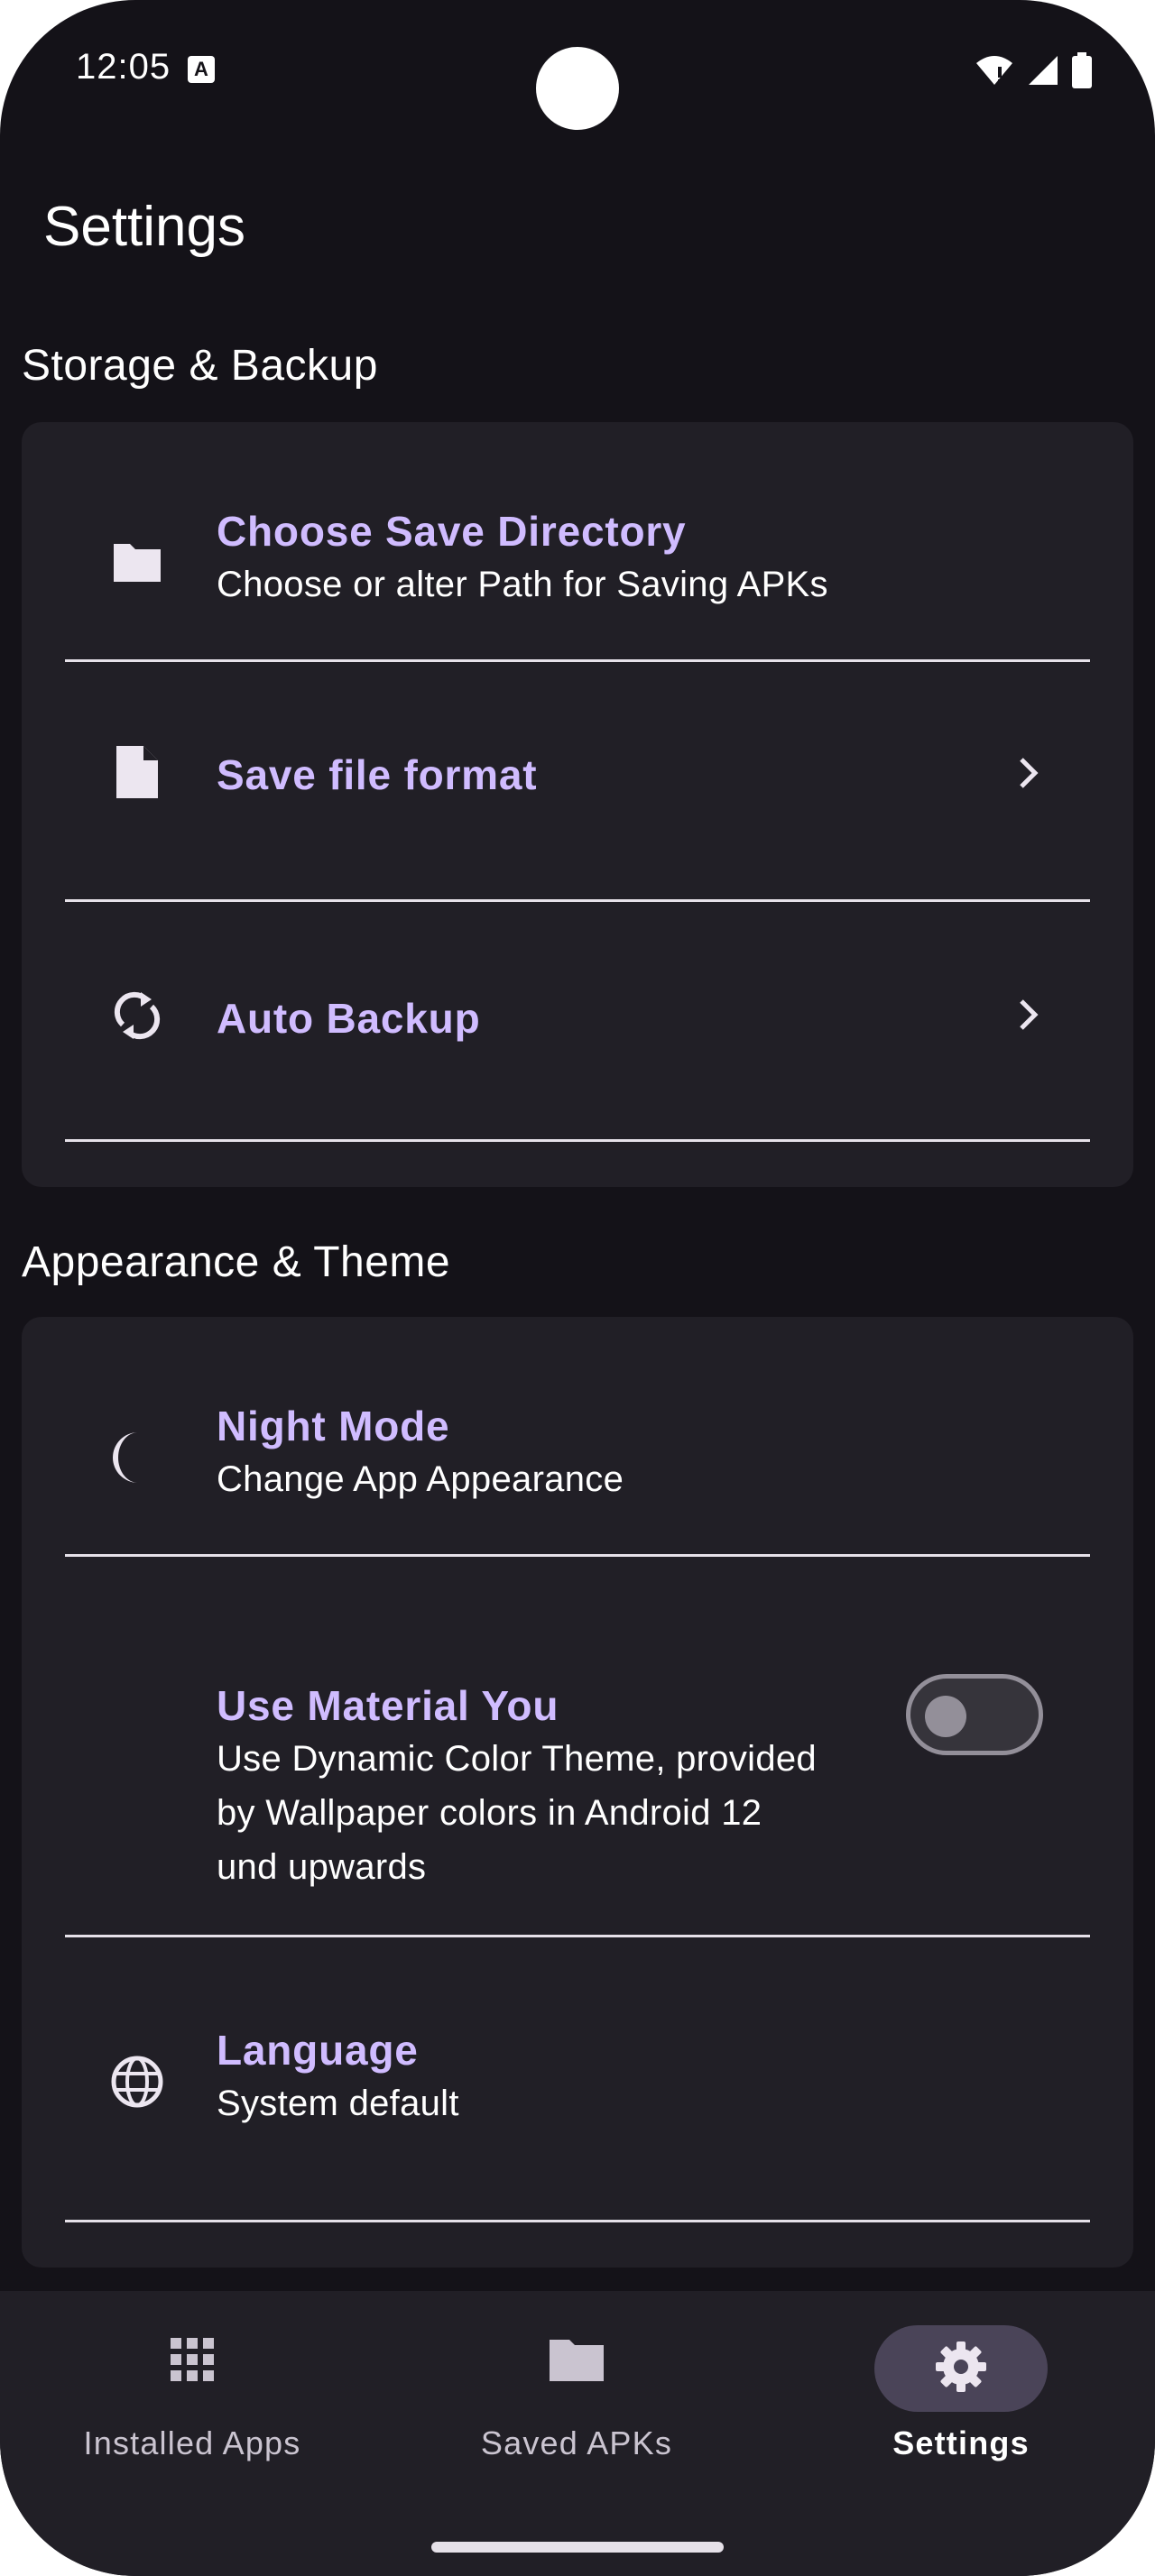 This screenshot has height=2576, width=1155. Describe the element at coordinates (349, 1019) in the screenshot. I see `auto-backup-title: Auto Backup` at that location.